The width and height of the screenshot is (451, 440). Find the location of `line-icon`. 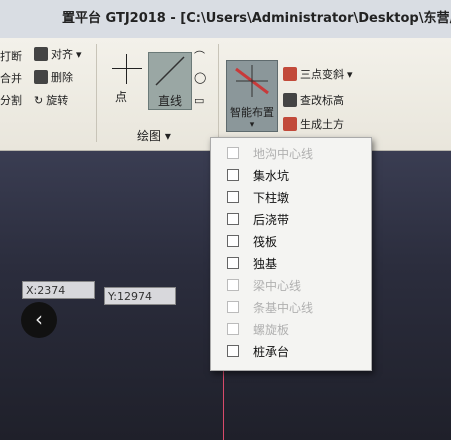

line-icon is located at coordinates (170, 71).